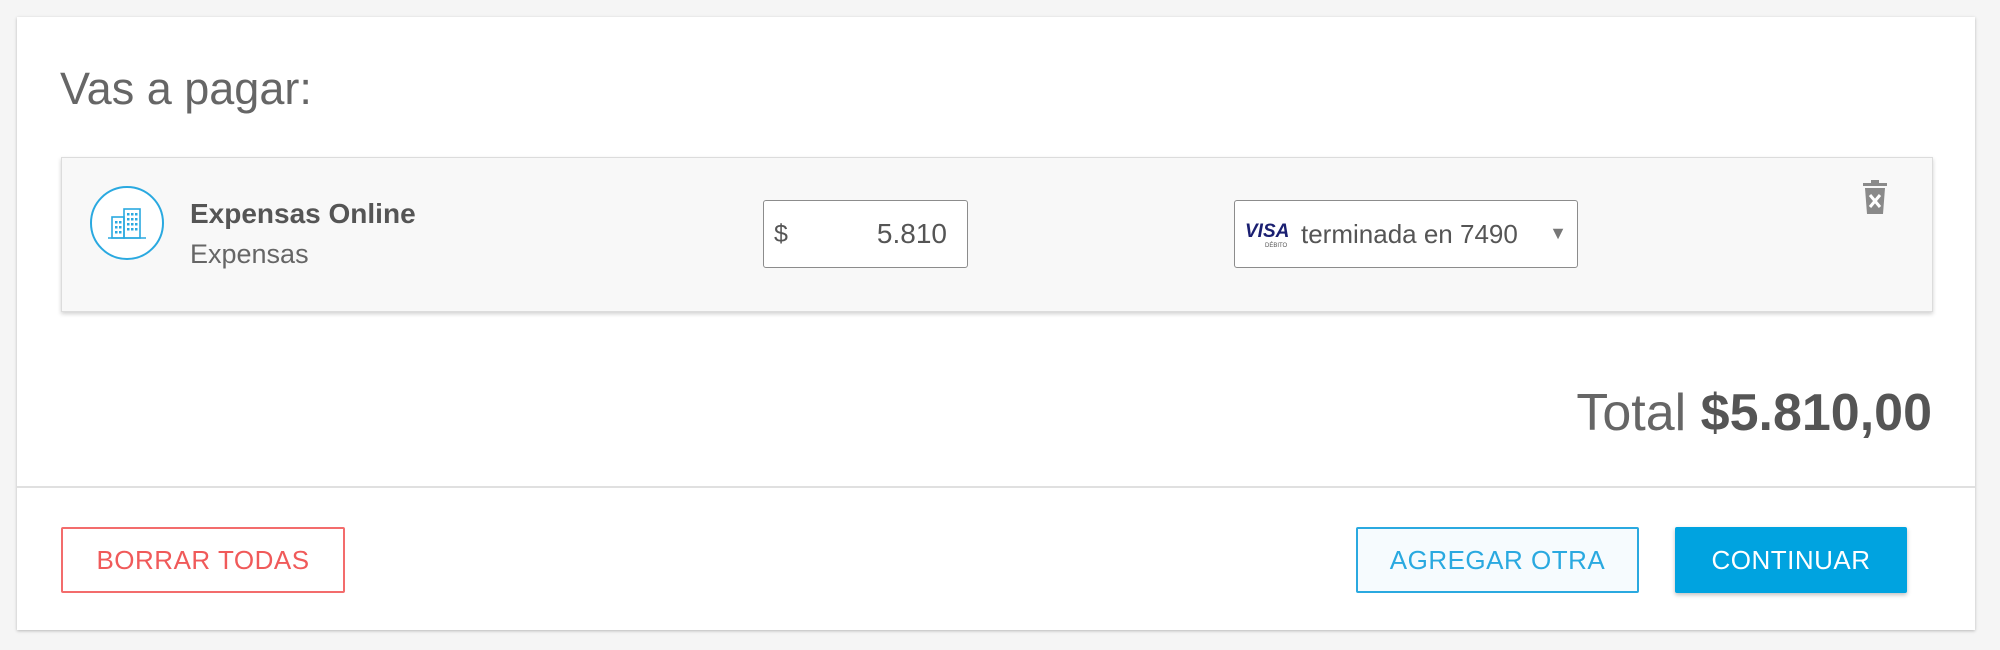  Describe the element at coordinates (996, 487) in the screenshot. I see `divider` at that location.